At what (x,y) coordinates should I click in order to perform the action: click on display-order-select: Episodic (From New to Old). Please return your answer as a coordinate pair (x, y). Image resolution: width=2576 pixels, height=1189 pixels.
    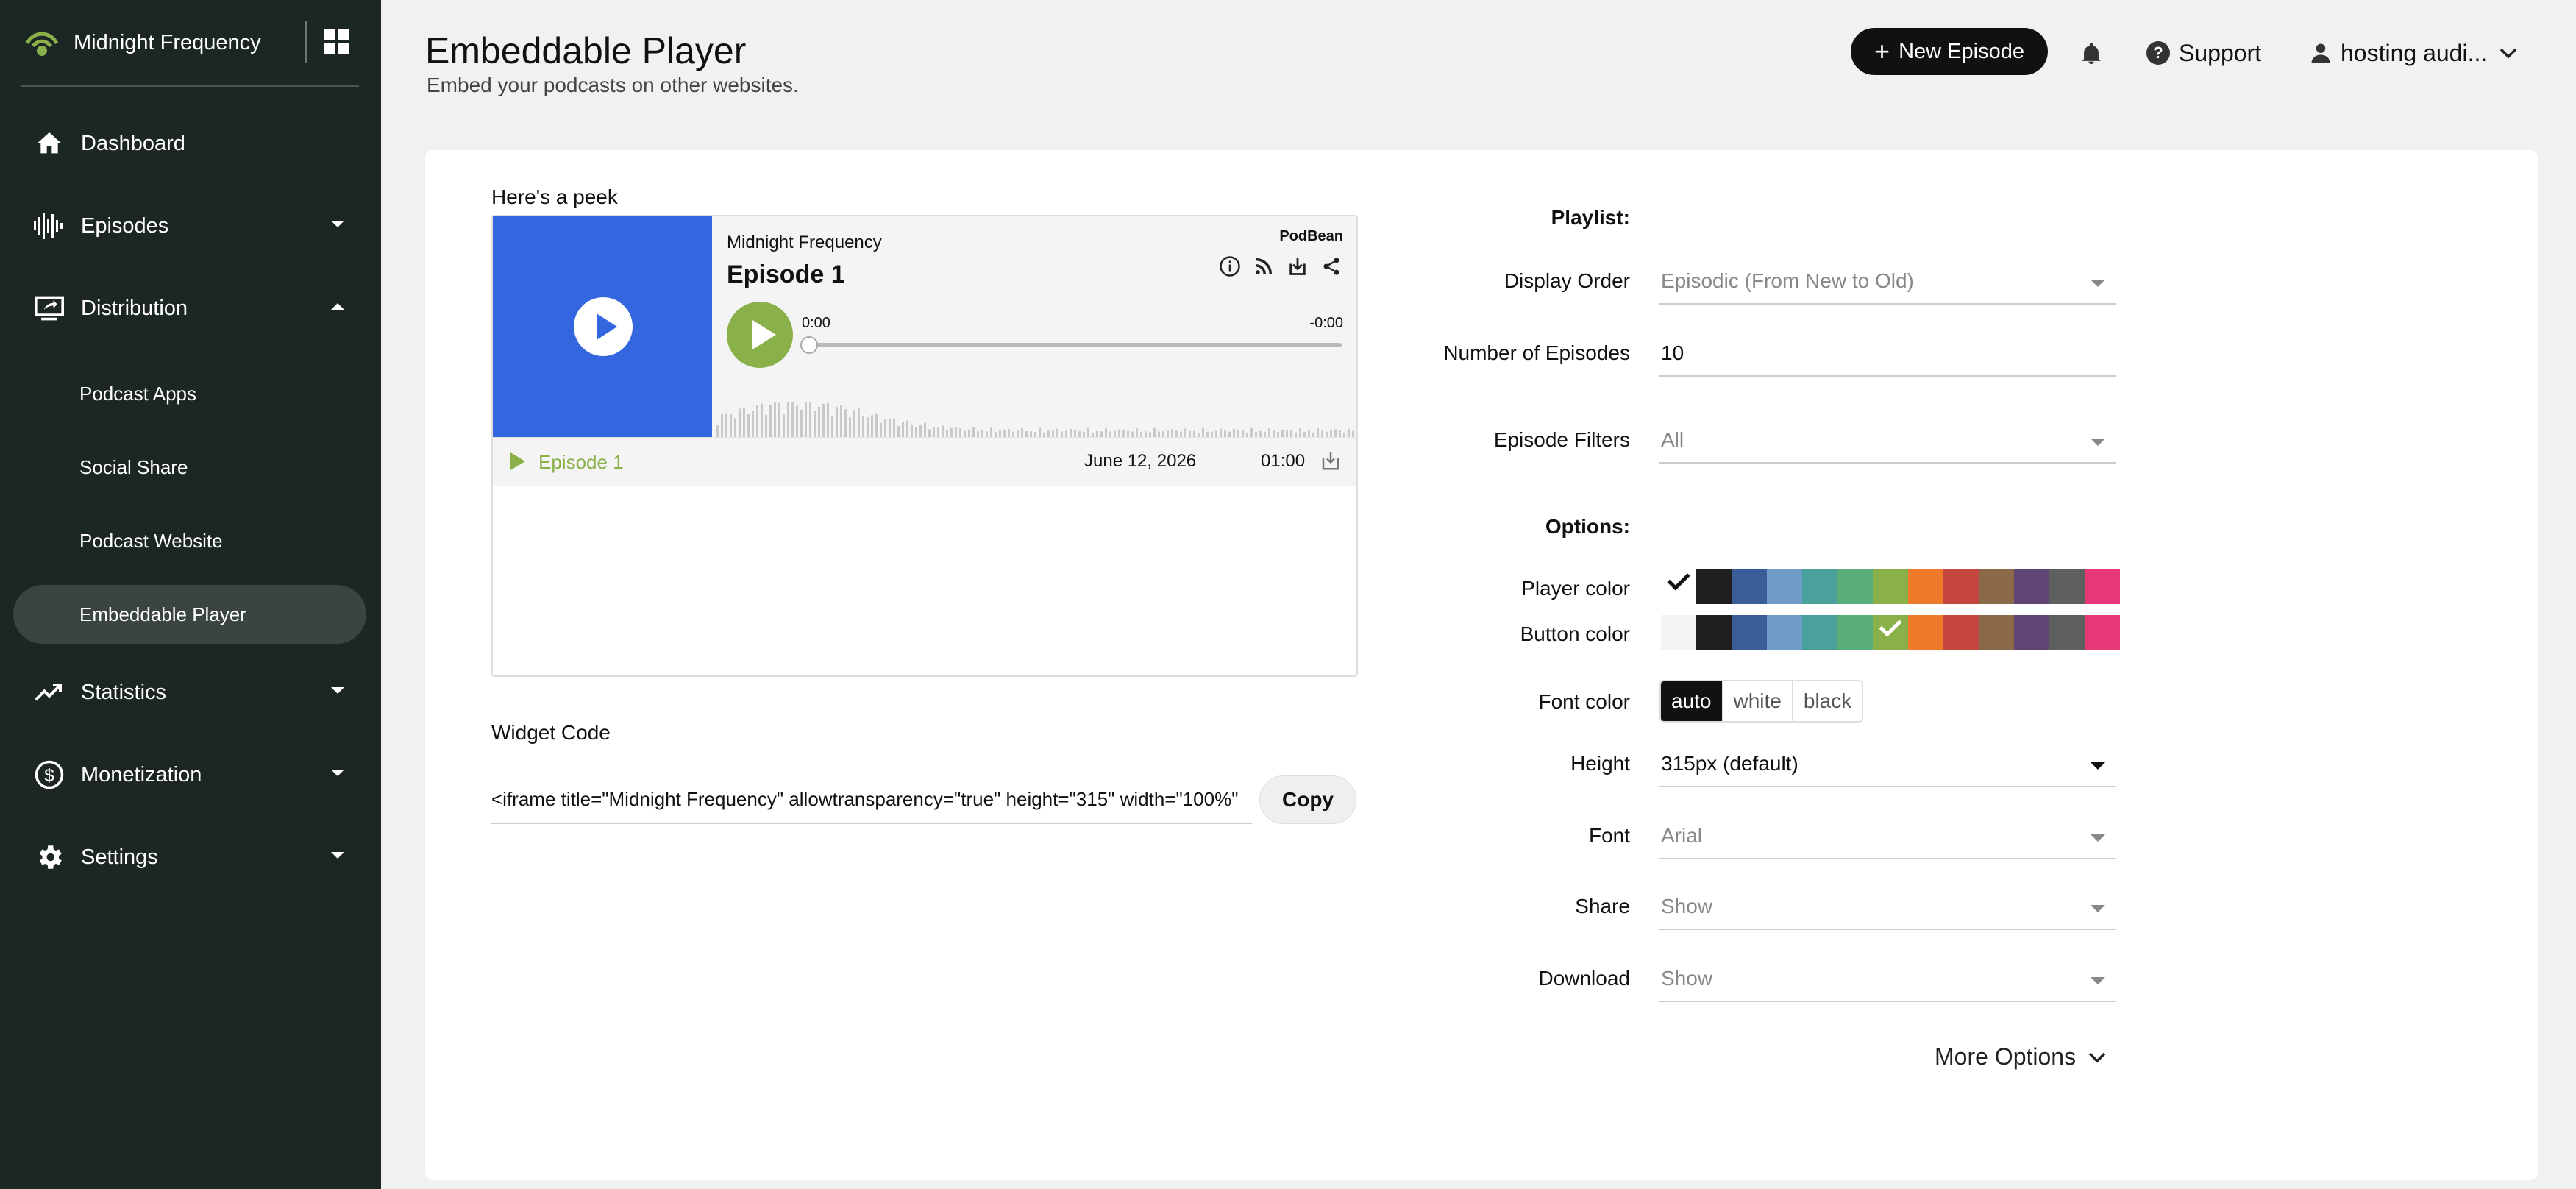
    Looking at the image, I should click on (1887, 282).